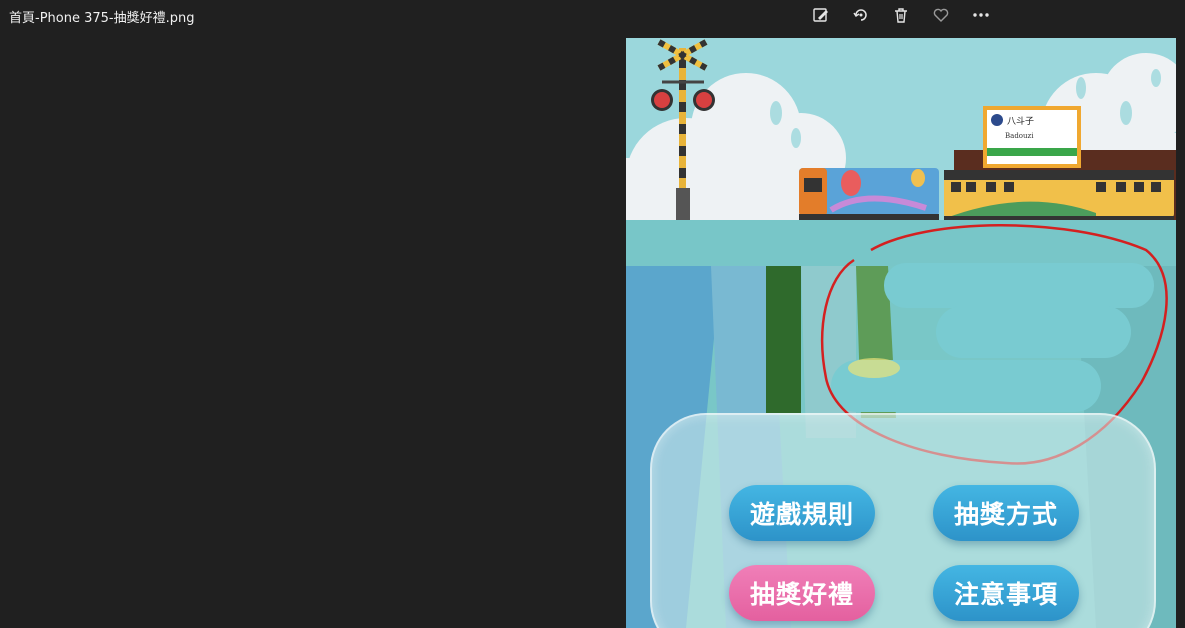 This screenshot has height=628, width=1185. Describe the element at coordinates (821, 15) in the screenshot. I see `edit-image-icon` at that location.